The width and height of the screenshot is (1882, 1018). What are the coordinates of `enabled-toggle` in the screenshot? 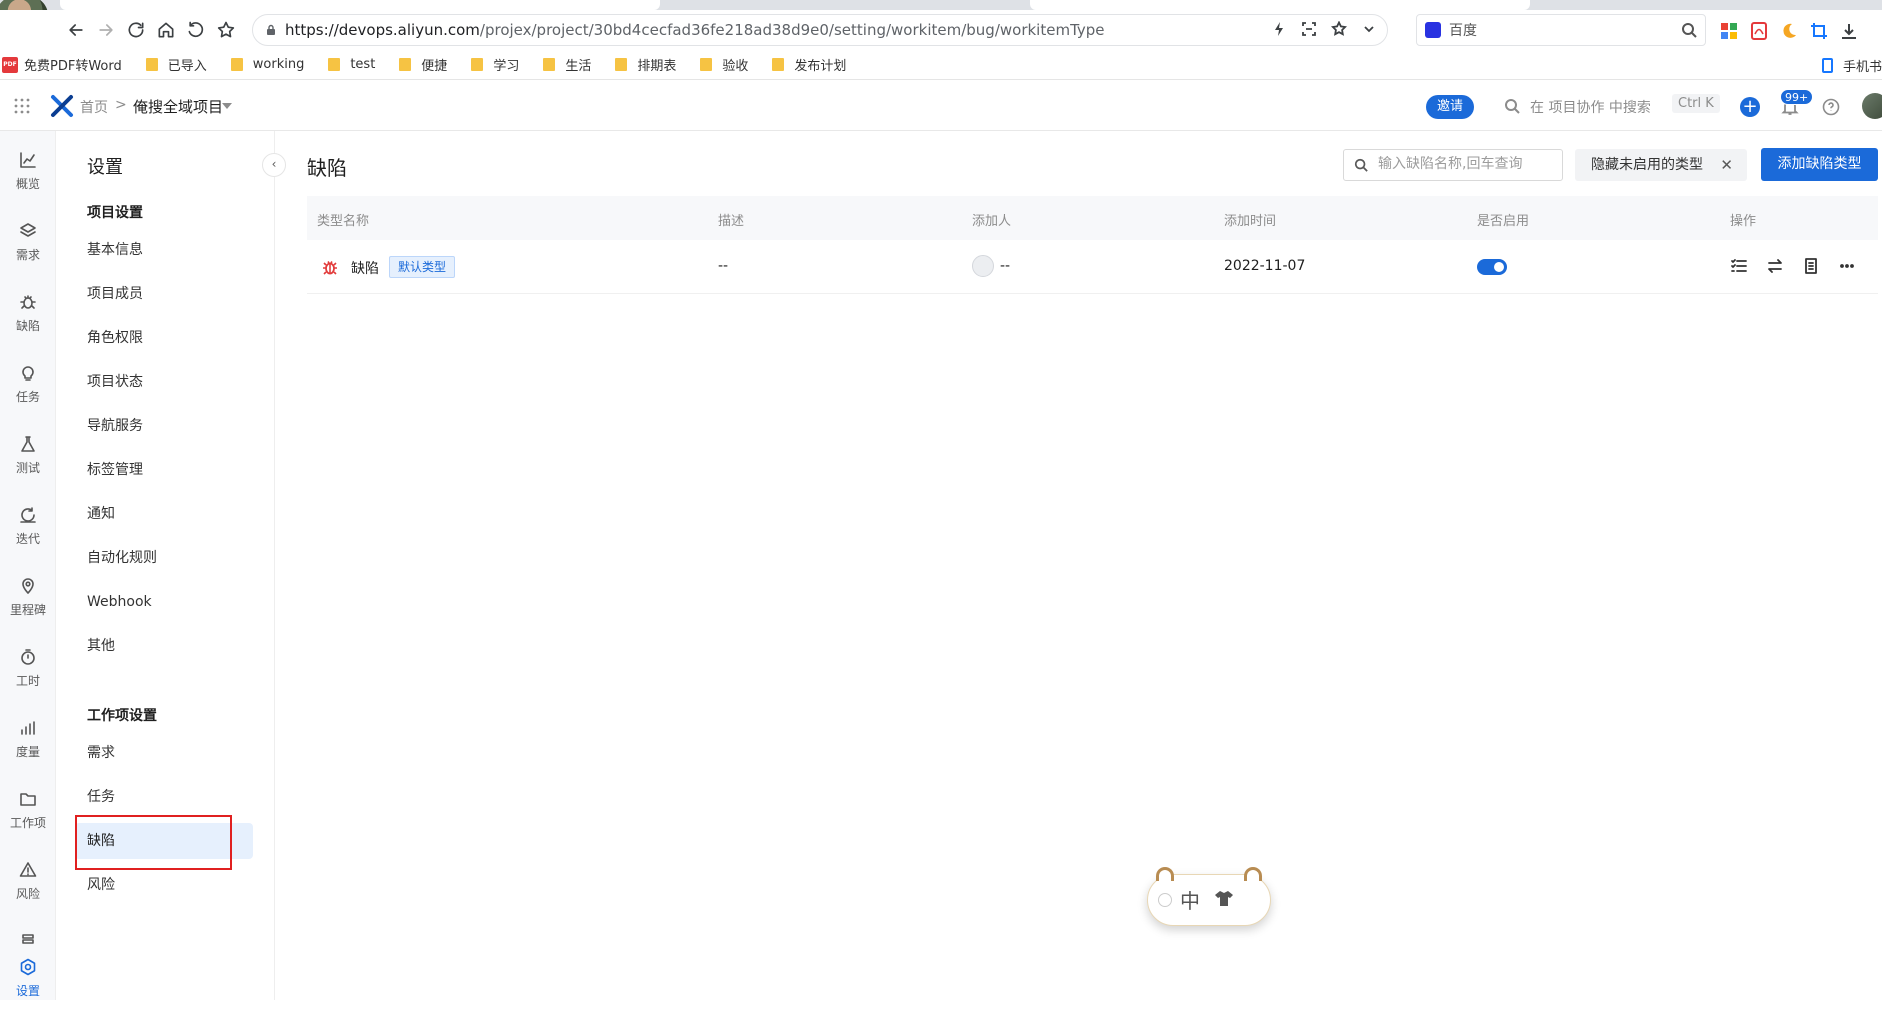 It's located at (1492, 267).